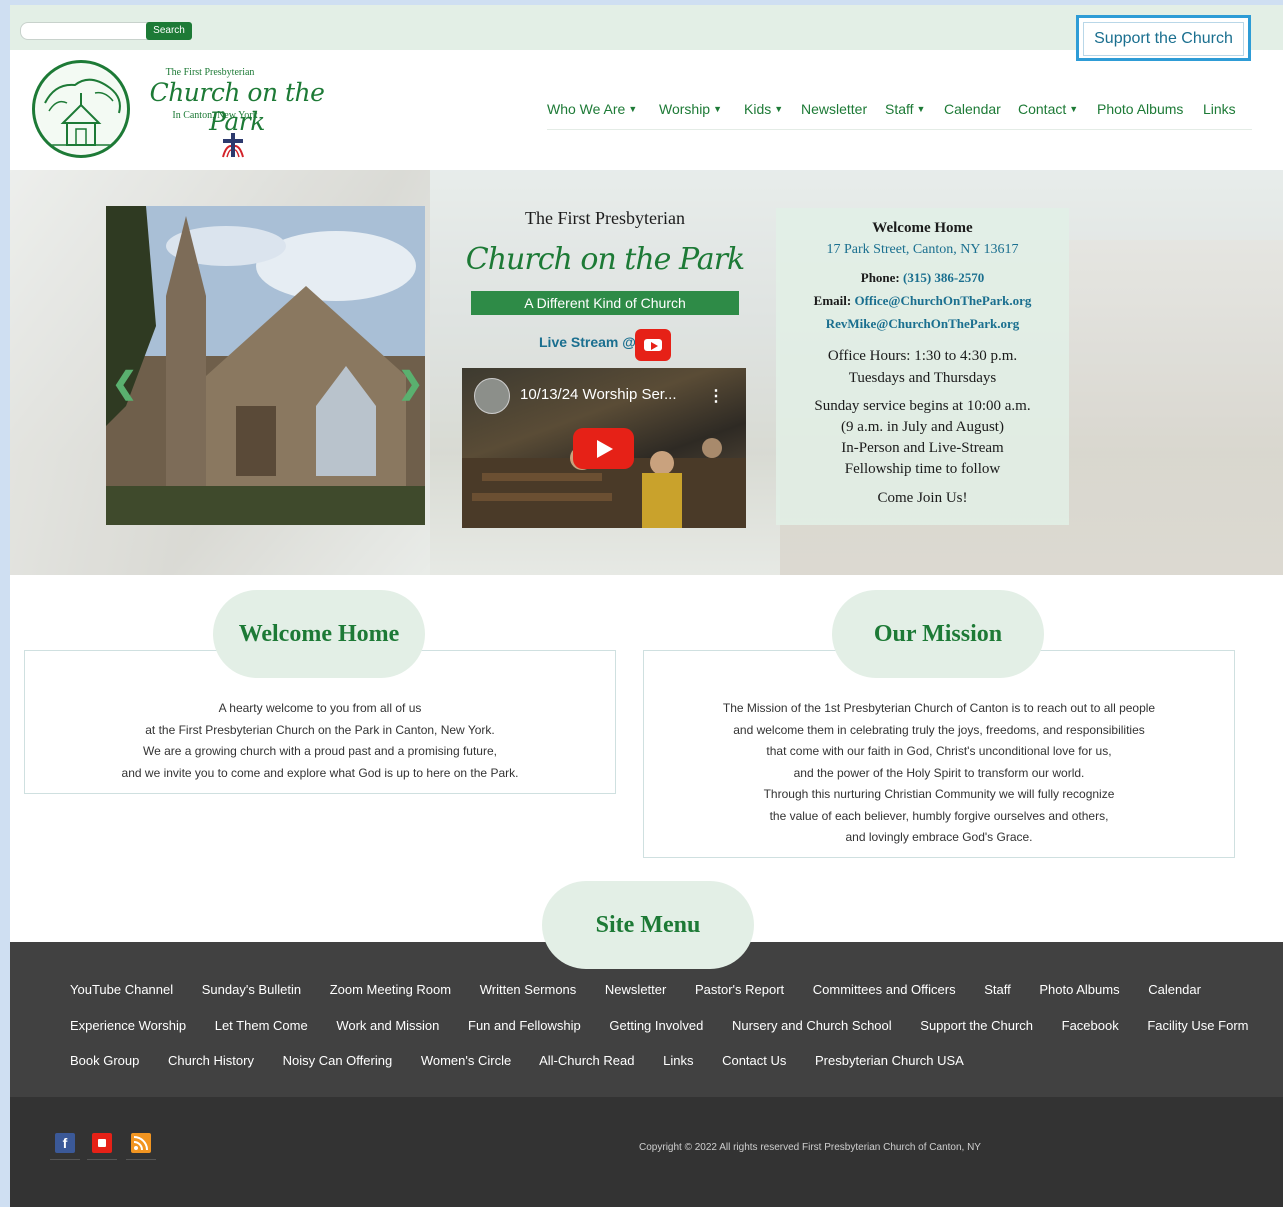 The image size is (1283, 1207). Describe the element at coordinates (1219, 109) in the screenshot. I see `nav-item-links: Links` at that location.